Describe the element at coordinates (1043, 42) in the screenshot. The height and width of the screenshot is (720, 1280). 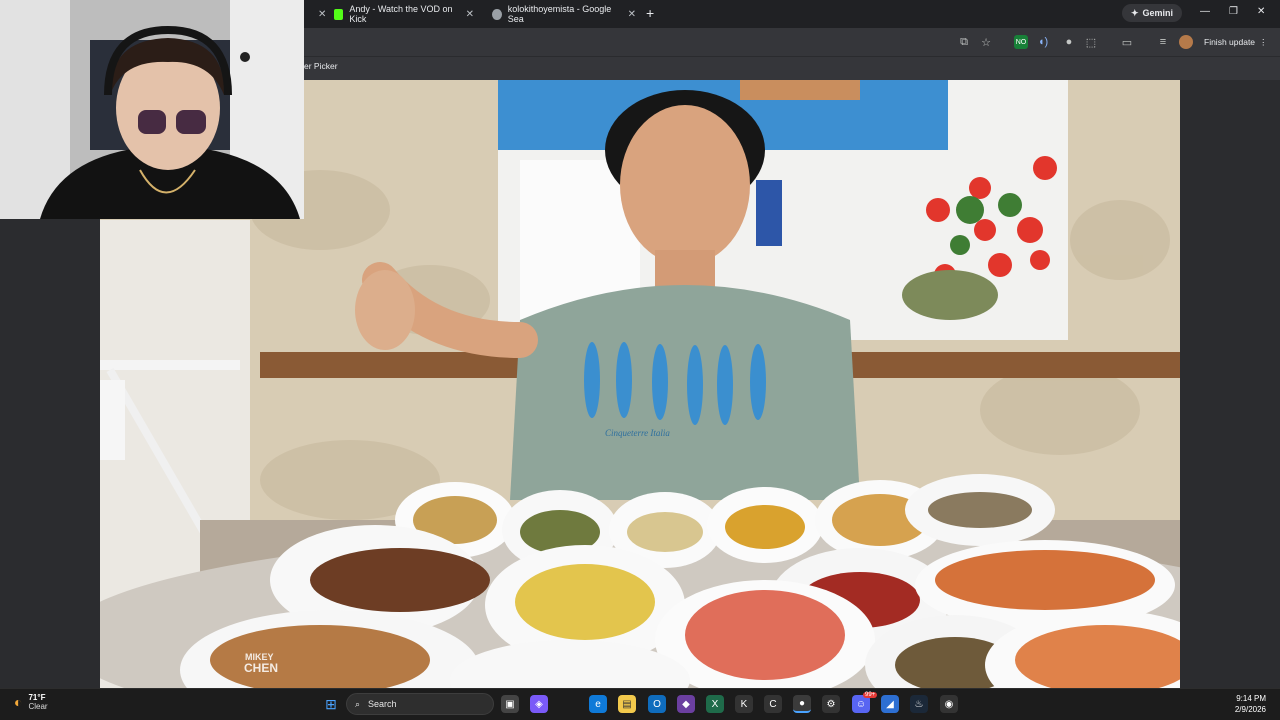
I see `audio-icon: ◖)` at that location.